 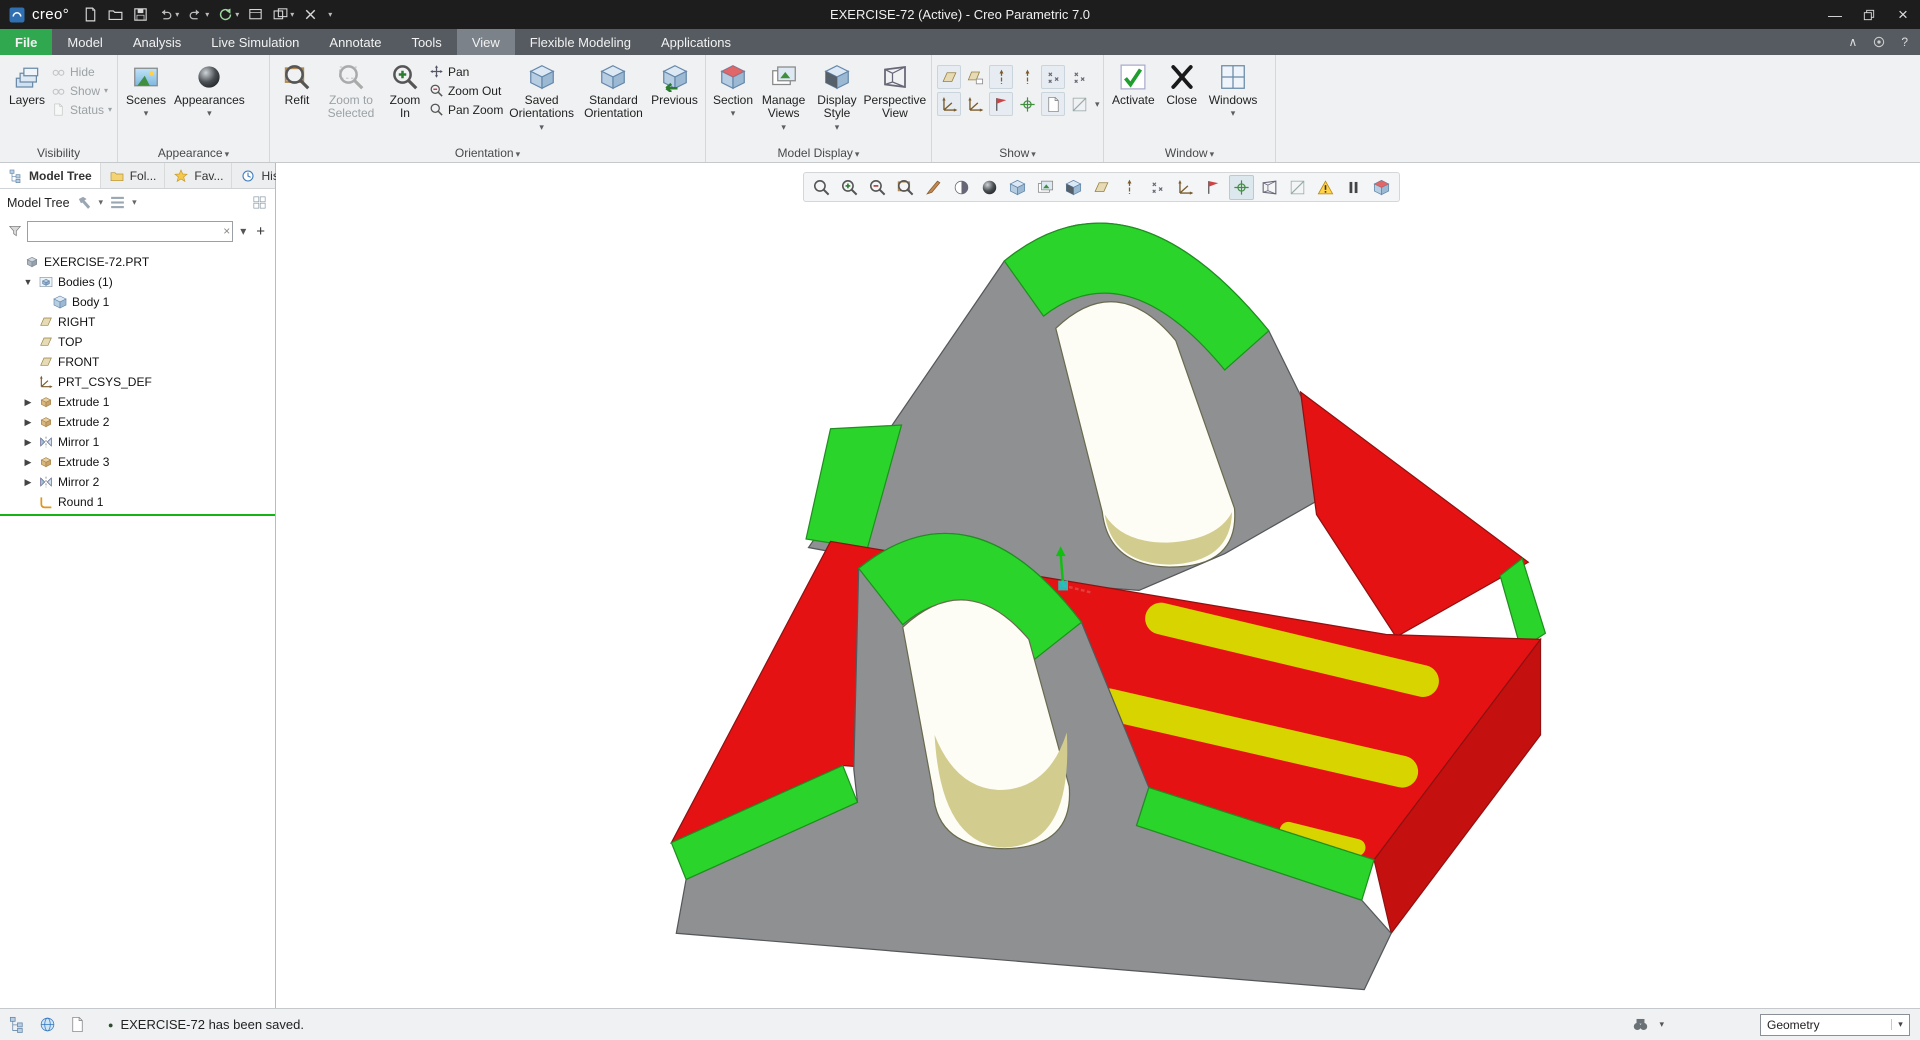 I want to click on close-window-button, so click(x=310, y=15).